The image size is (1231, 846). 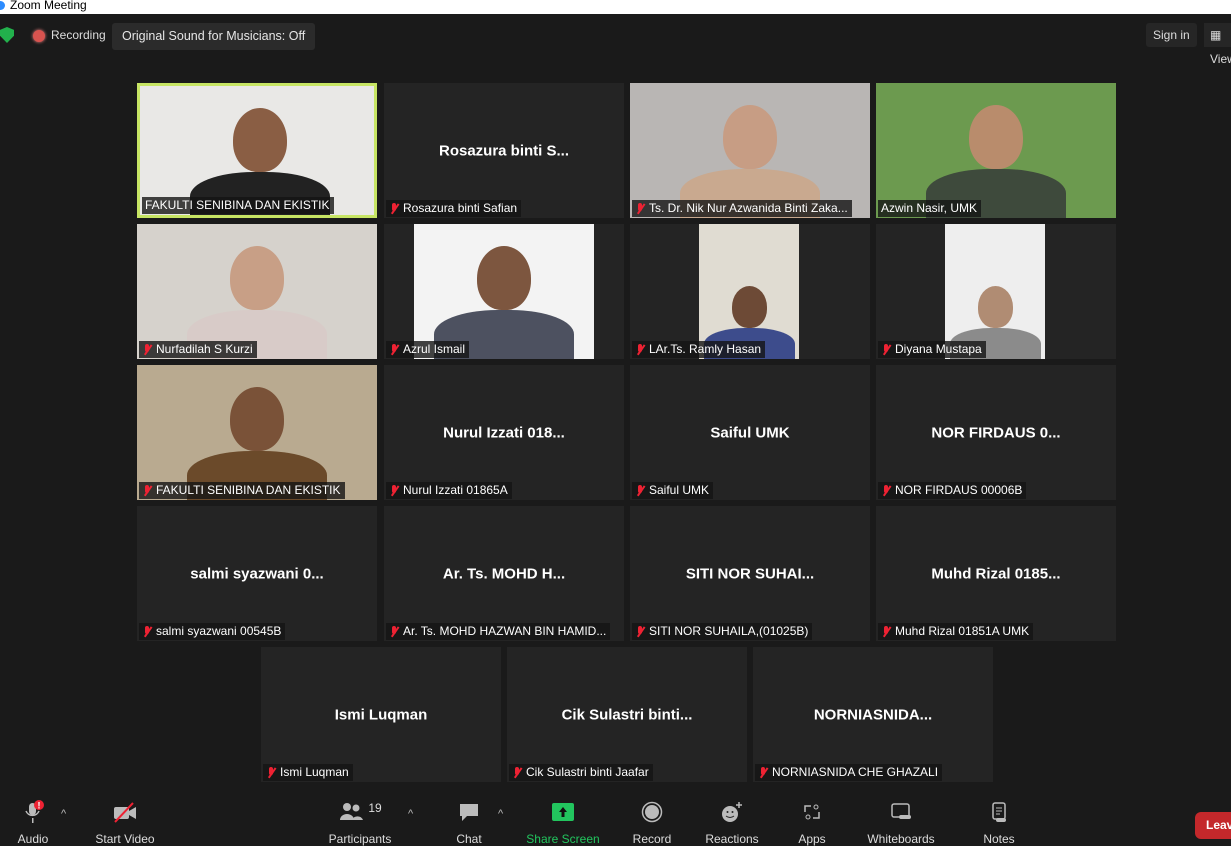 What do you see at coordinates (812, 812) in the screenshot?
I see `apps-icon` at bounding box center [812, 812].